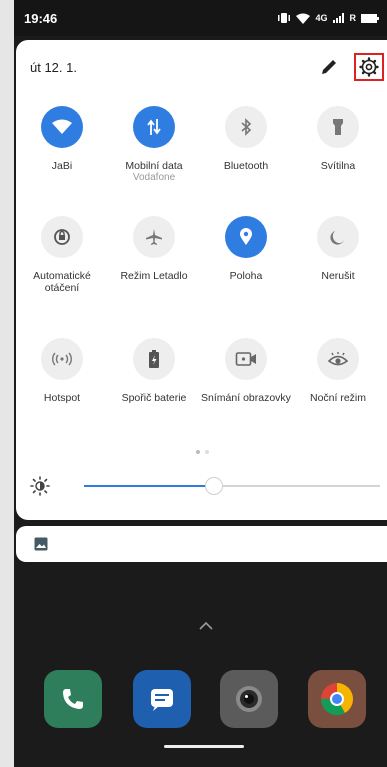 This screenshot has width=387, height=767. I want to click on tile-bluetooth: Bluetooth, so click(246, 139).